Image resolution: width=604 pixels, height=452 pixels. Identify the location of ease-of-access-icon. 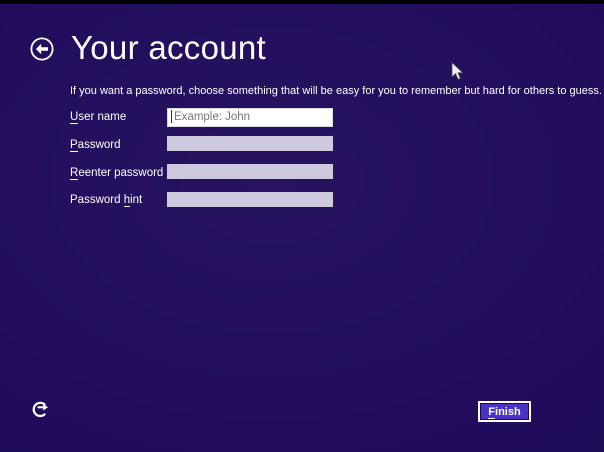
(40, 412).